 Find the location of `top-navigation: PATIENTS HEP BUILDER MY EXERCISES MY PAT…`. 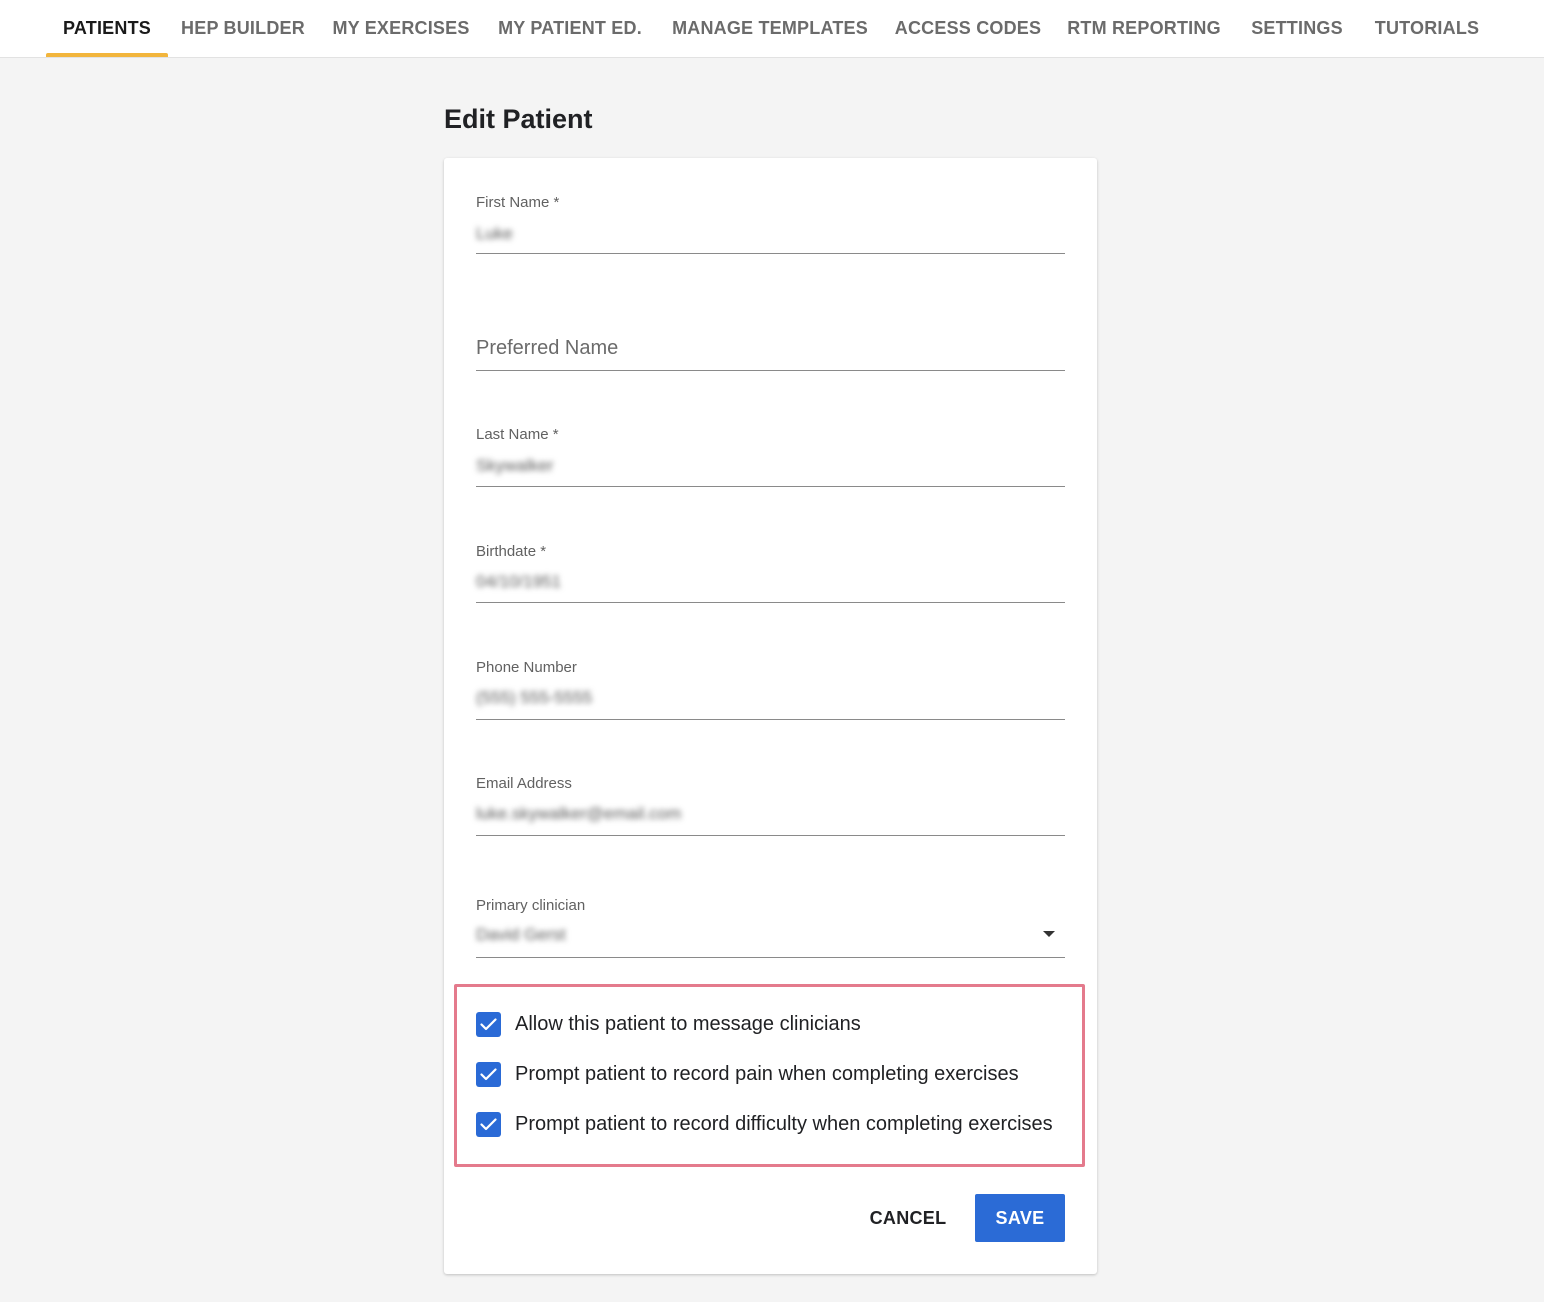

top-navigation: PATIENTS HEP BUILDER MY EXERCISES MY PAT… is located at coordinates (772, 29).